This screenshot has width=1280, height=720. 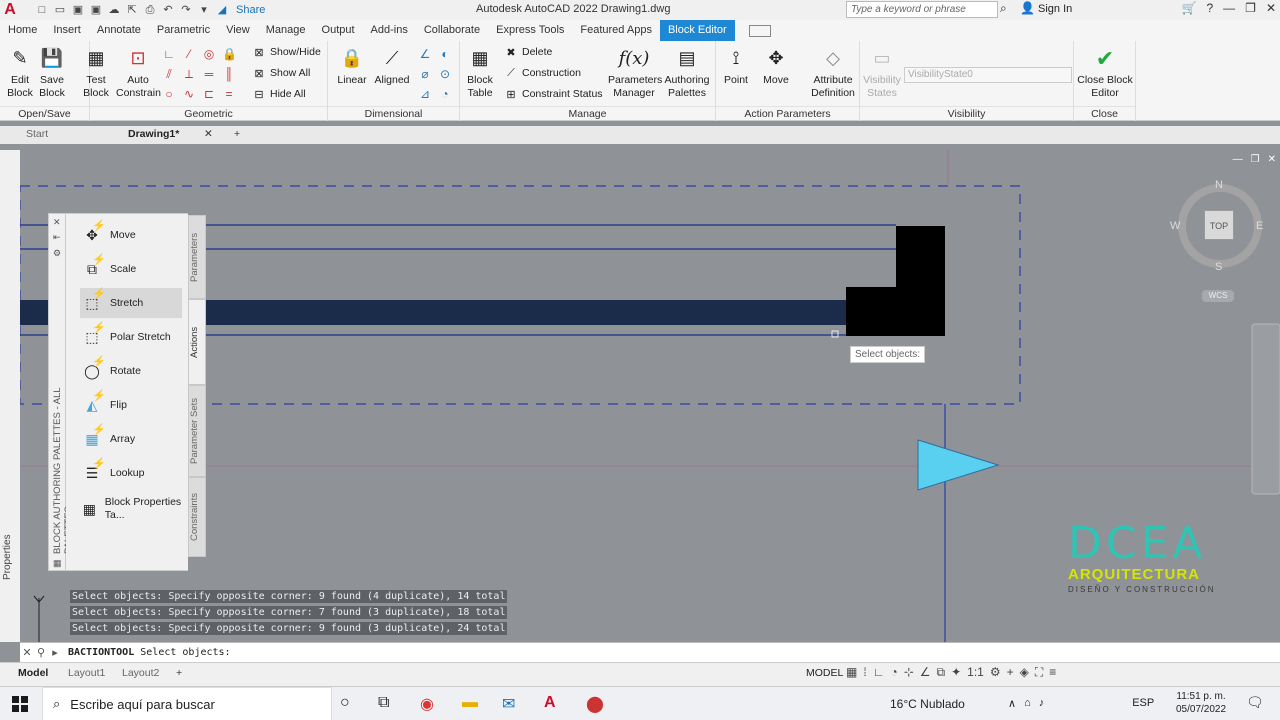 I want to click on vertical-icon: ║, so click(x=229, y=74).